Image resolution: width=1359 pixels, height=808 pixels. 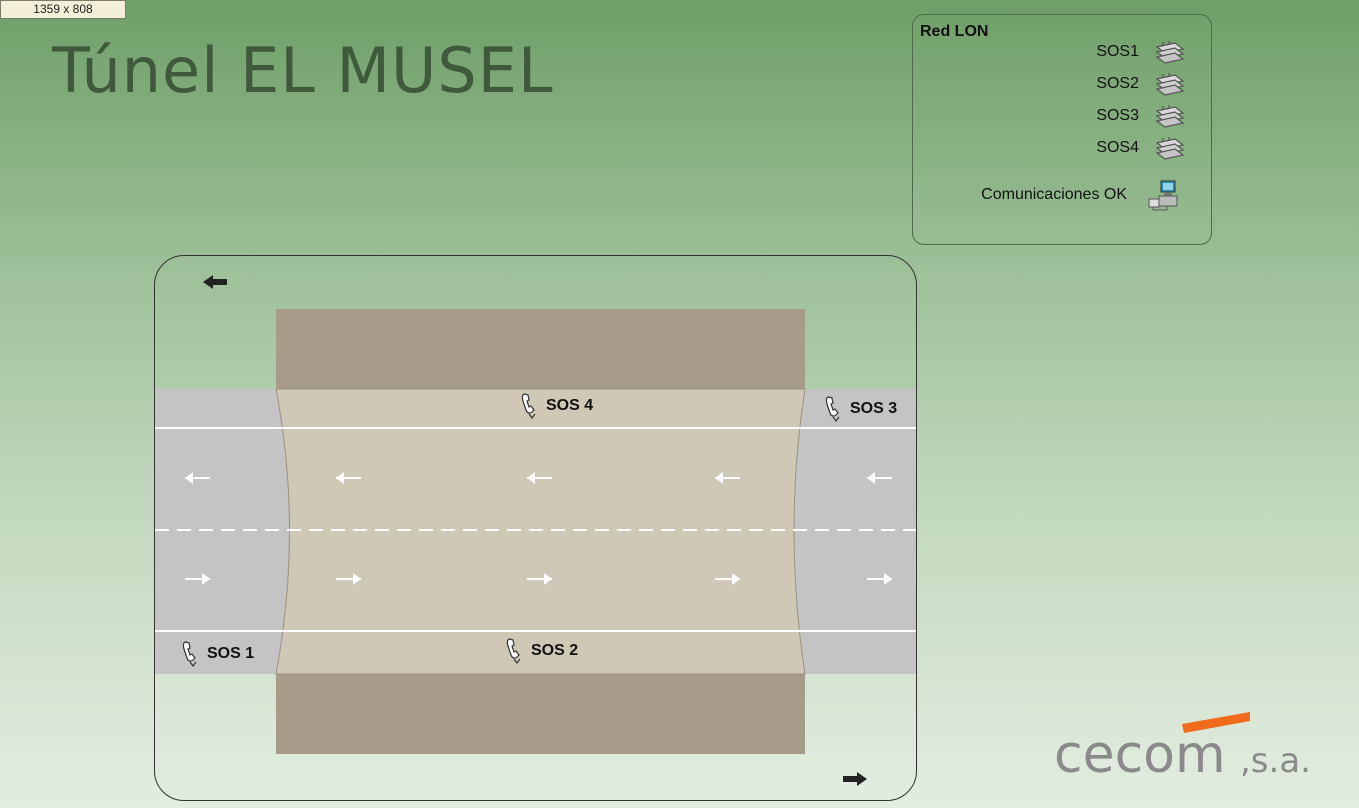 I want to click on sos-point-3: SOS 3, so click(x=860, y=409).